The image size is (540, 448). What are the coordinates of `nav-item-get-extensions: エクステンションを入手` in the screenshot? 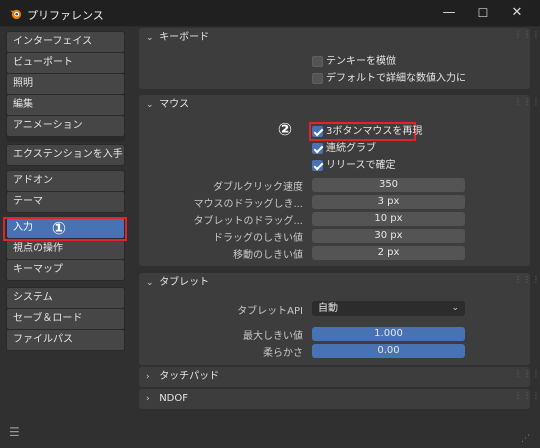 It's located at (65, 155).